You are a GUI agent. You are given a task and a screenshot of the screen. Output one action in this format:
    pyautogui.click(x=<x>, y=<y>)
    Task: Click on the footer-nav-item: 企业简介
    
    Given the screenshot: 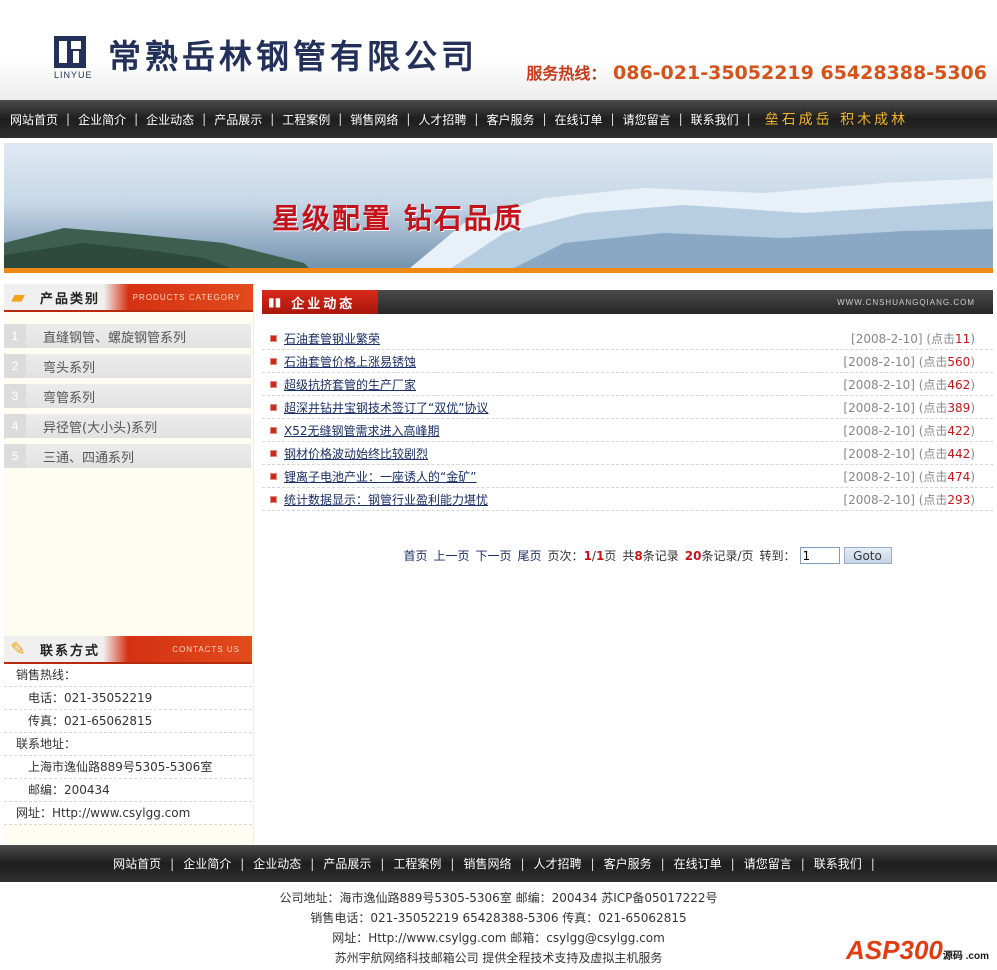 What is the action you would take?
    pyautogui.click(x=207, y=863)
    